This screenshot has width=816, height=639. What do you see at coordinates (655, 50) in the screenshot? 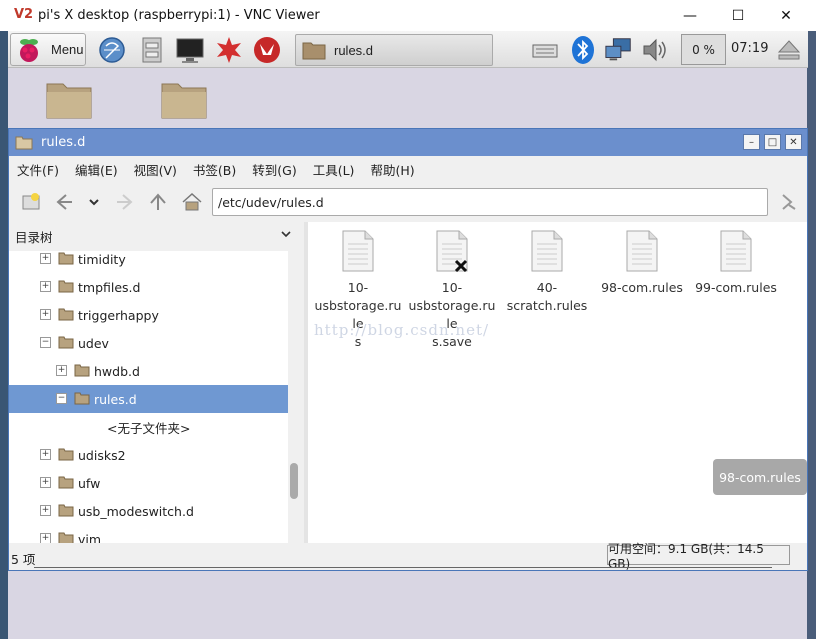
I see `volume-icon` at bounding box center [655, 50].